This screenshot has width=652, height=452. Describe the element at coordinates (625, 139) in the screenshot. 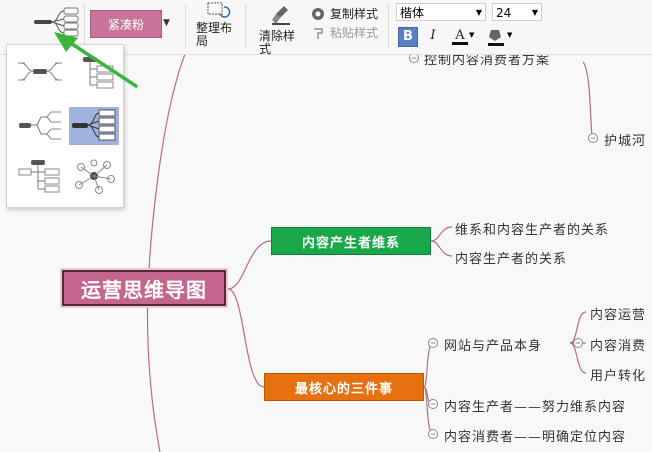

I see `node-moat: 护城河` at that location.